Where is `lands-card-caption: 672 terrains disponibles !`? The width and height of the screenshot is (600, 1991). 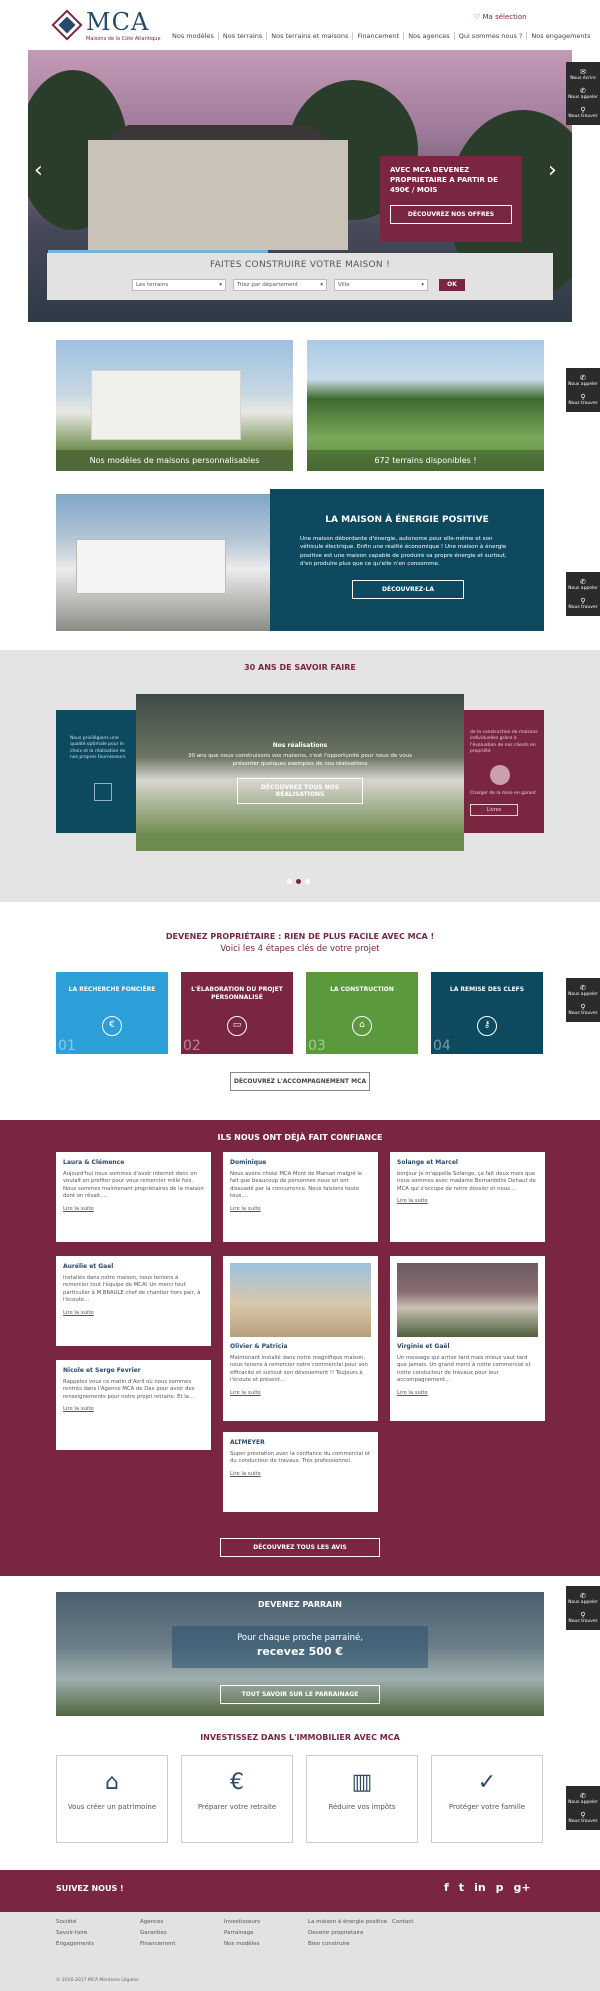 lands-card-caption: 672 terrains disponibles ! is located at coordinates (425, 460).